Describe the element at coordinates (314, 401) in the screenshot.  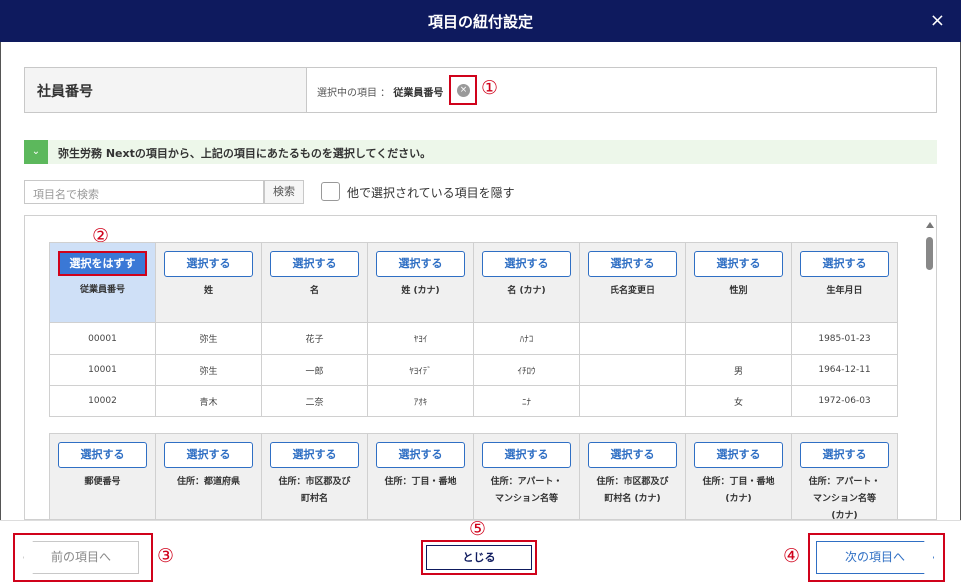
I see `table-cell: 二奈` at that location.